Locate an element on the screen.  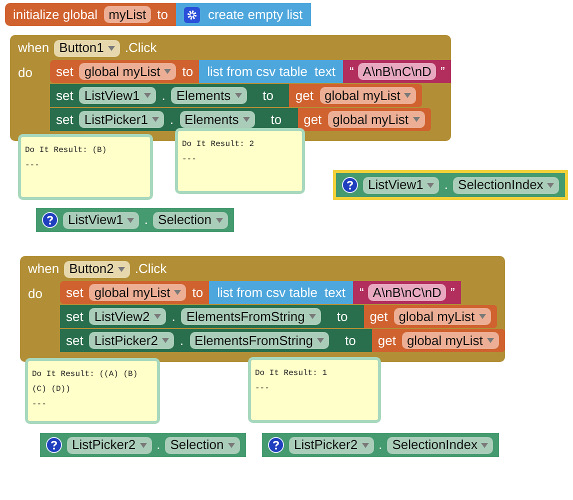
comment-text: Do It Result: 1 is located at coordinates (291, 374).